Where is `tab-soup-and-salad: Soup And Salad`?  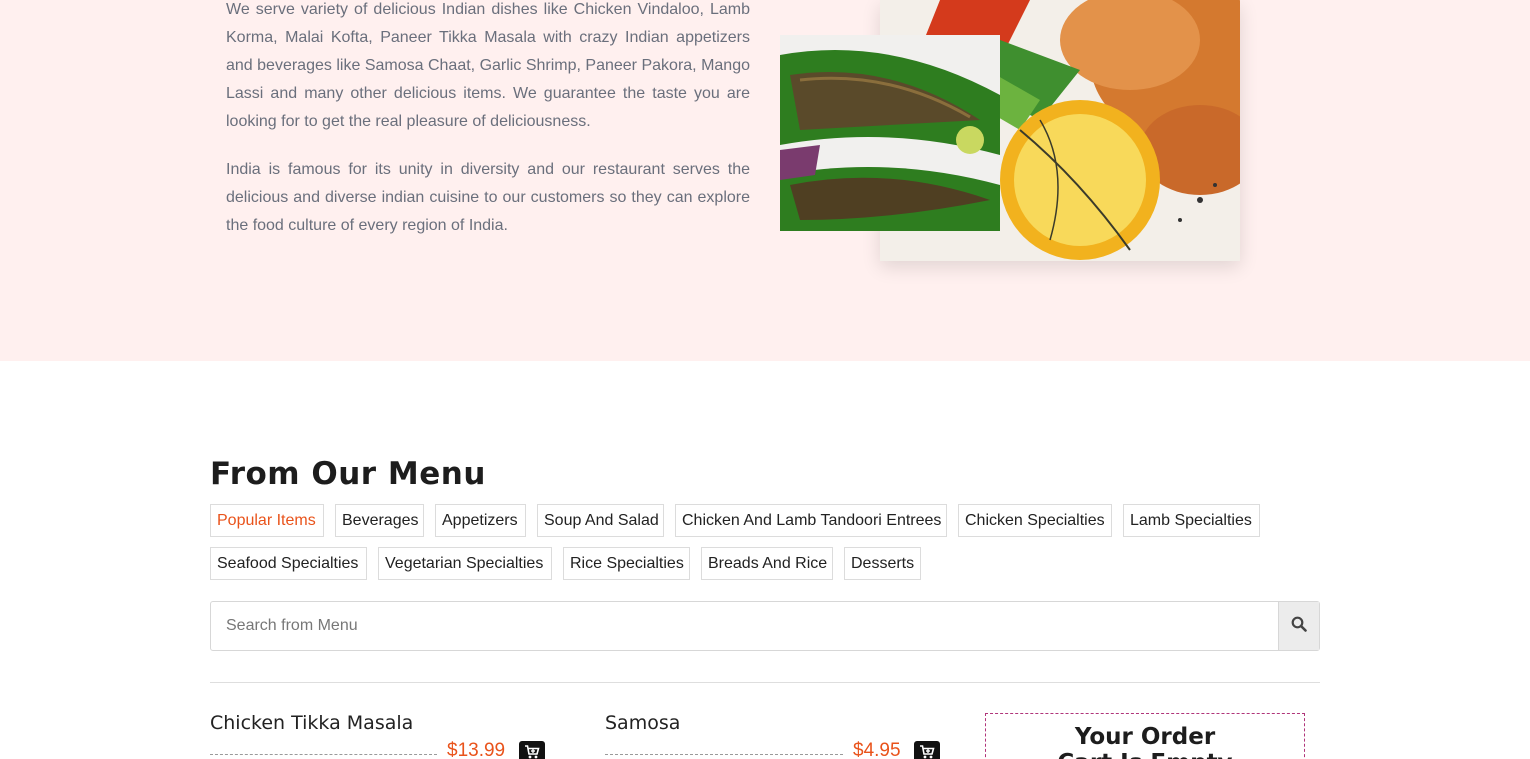
tab-soup-and-salad: Soup And Salad is located at coordinates (600, 520).